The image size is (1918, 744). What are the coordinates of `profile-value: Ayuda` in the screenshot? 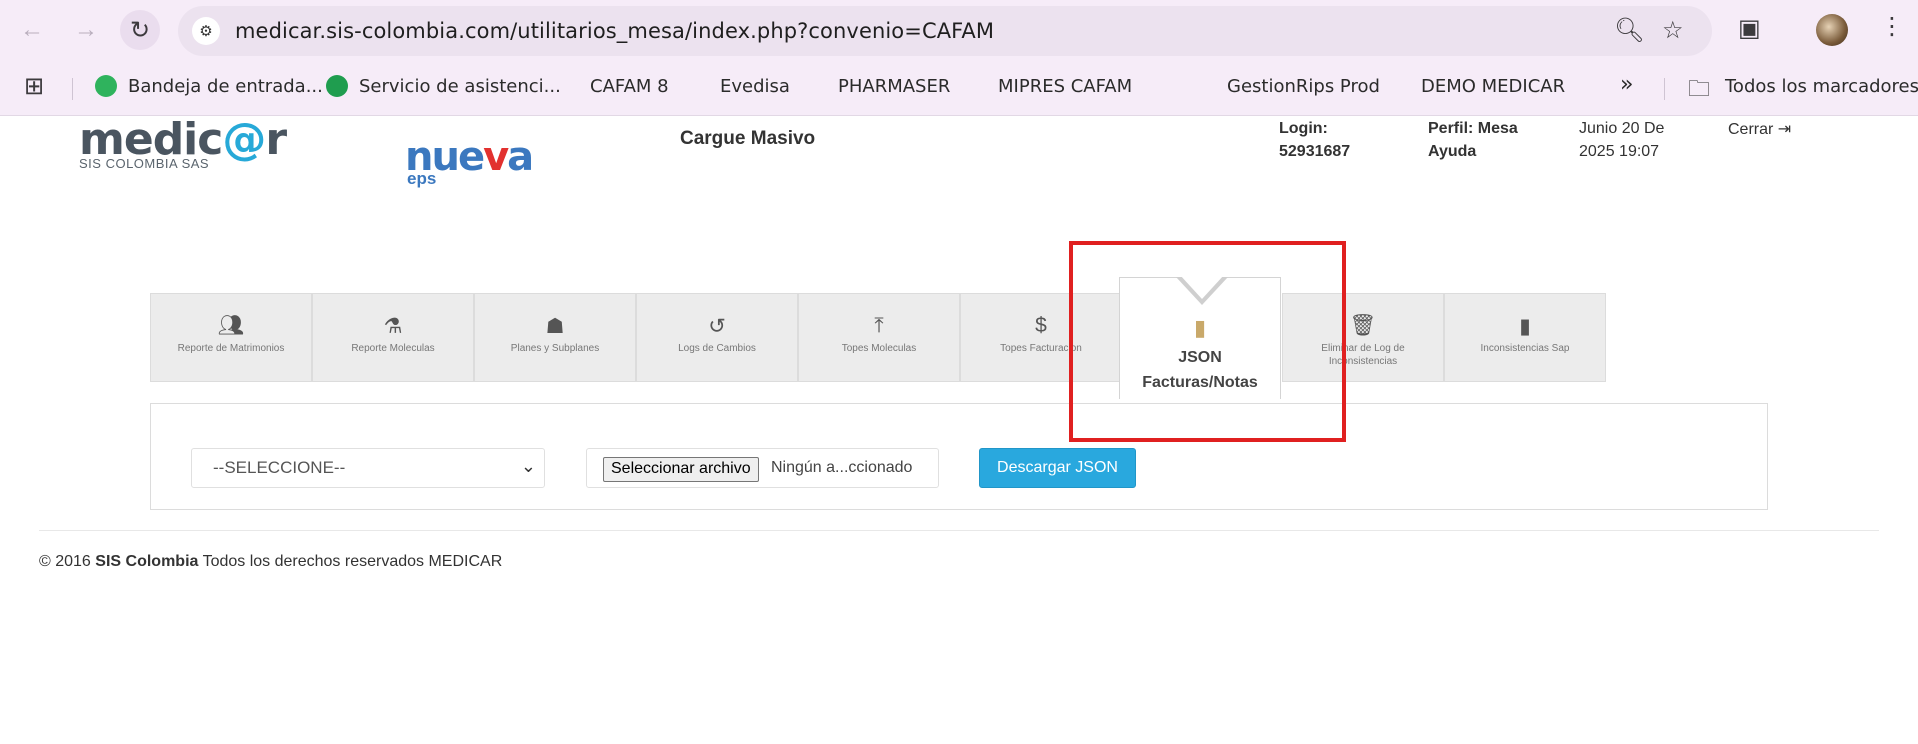 It's located at (1452, 151).